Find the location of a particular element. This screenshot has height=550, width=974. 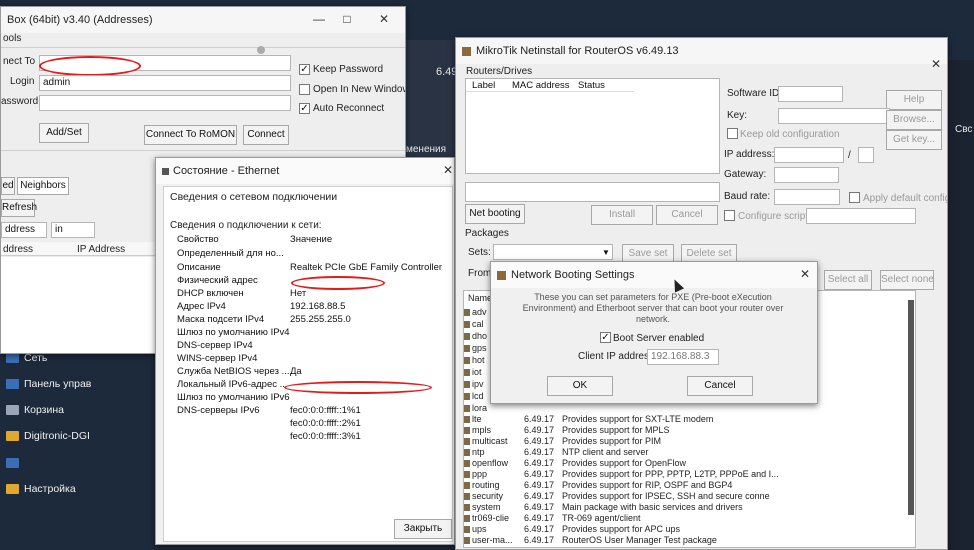

add-set-button: Add/Set is located at coordinates (64, 133).